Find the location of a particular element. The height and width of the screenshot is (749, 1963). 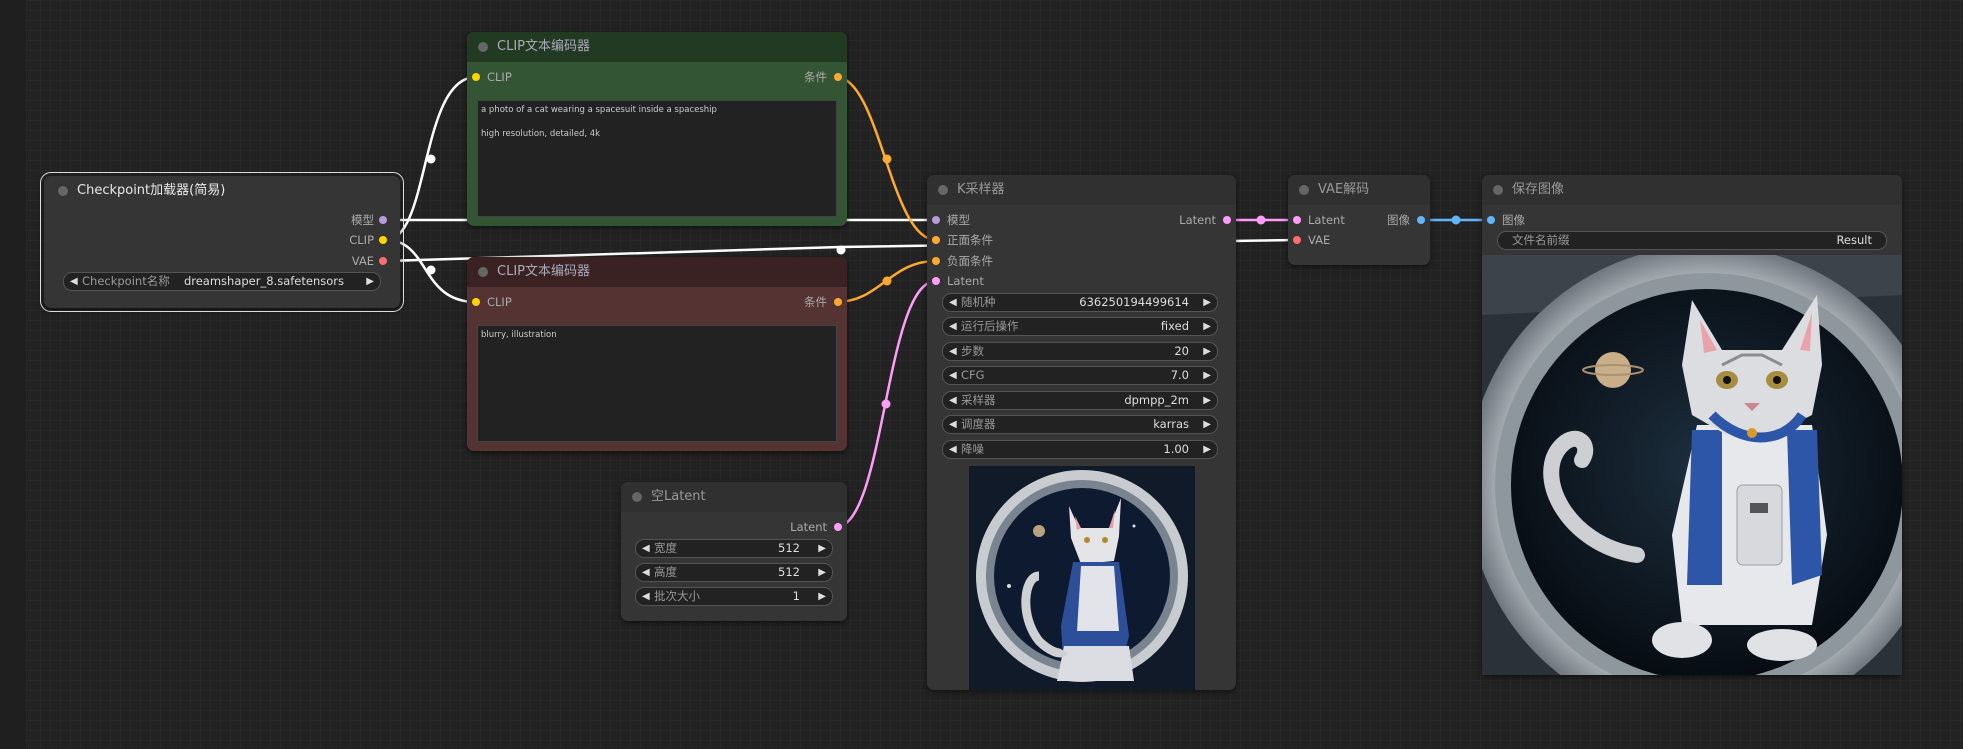

node-title-bar: VAE解码 is located at coordinates (1359, 190).